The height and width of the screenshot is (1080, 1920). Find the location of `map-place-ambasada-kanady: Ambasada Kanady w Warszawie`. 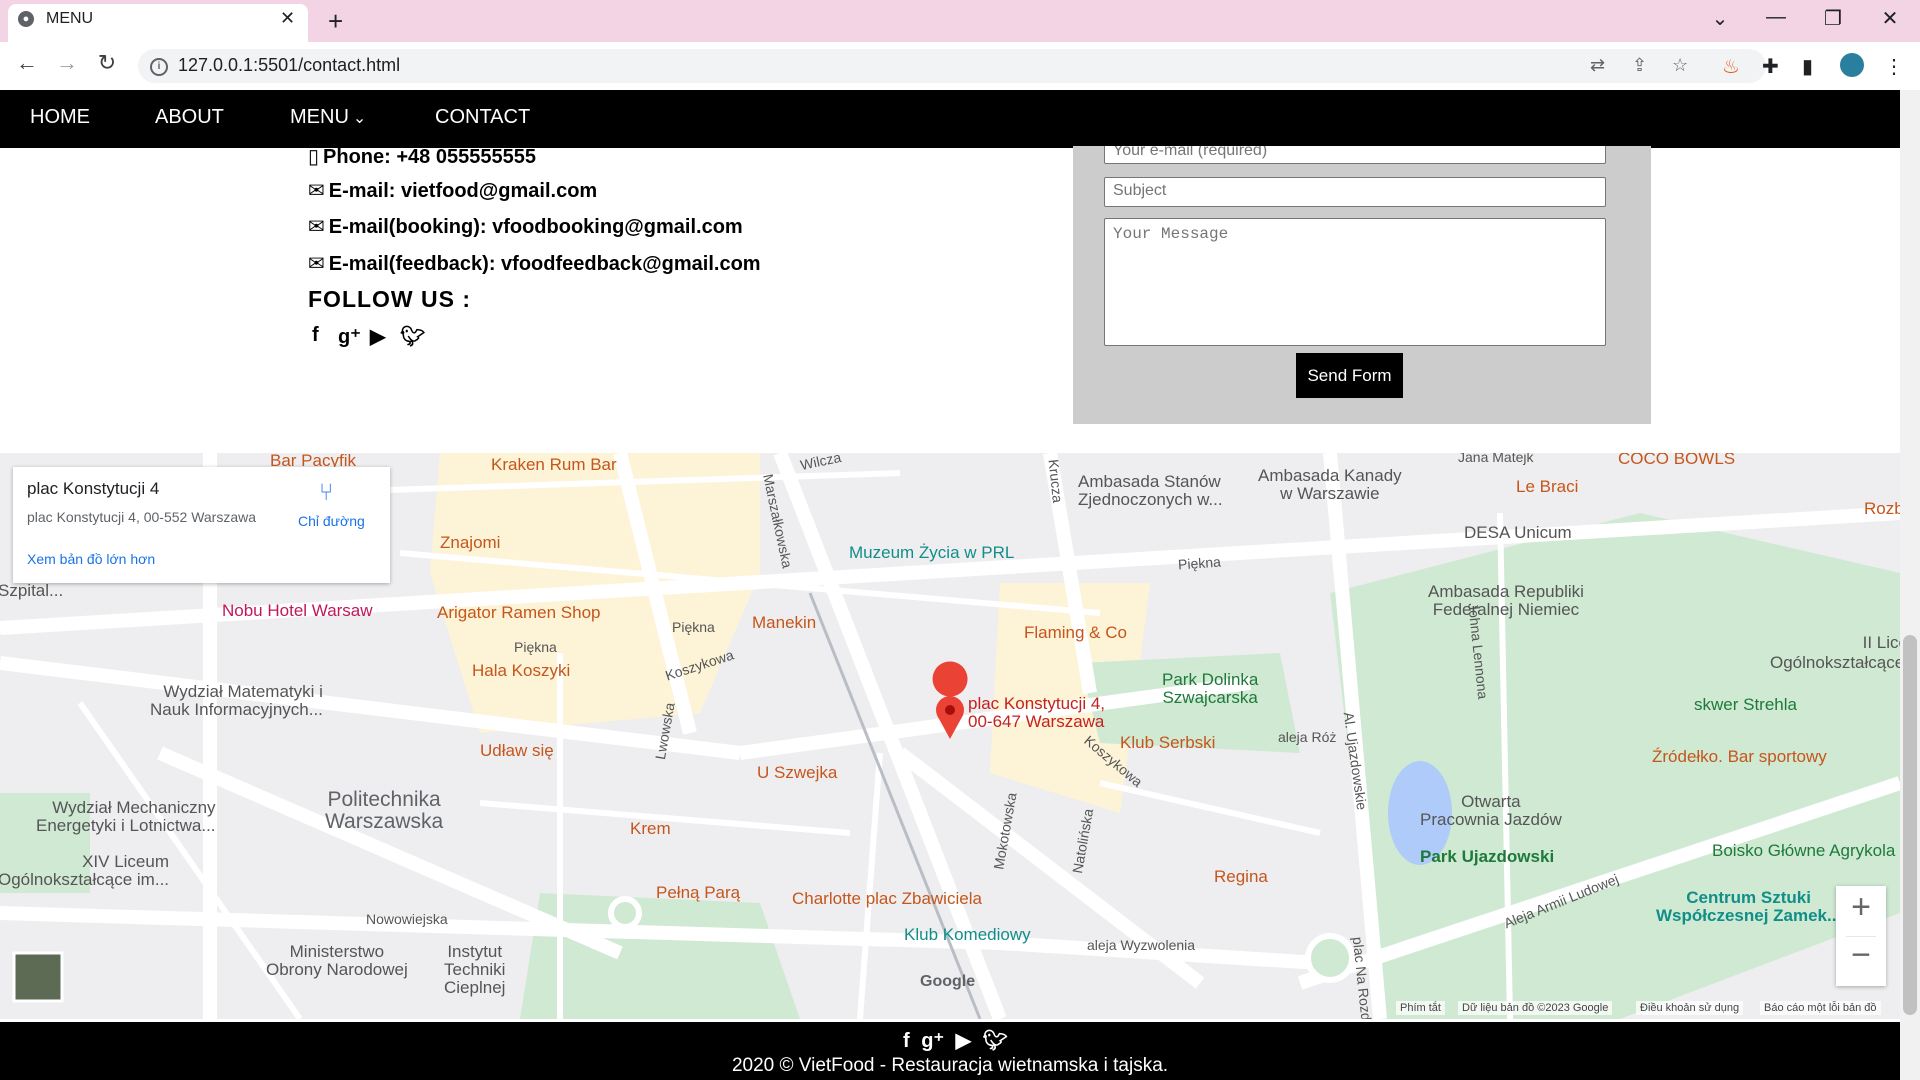

map-place-ambasada-kanady: Ambasada Kanady w Warszawie is located at coordinates (1330, 485).